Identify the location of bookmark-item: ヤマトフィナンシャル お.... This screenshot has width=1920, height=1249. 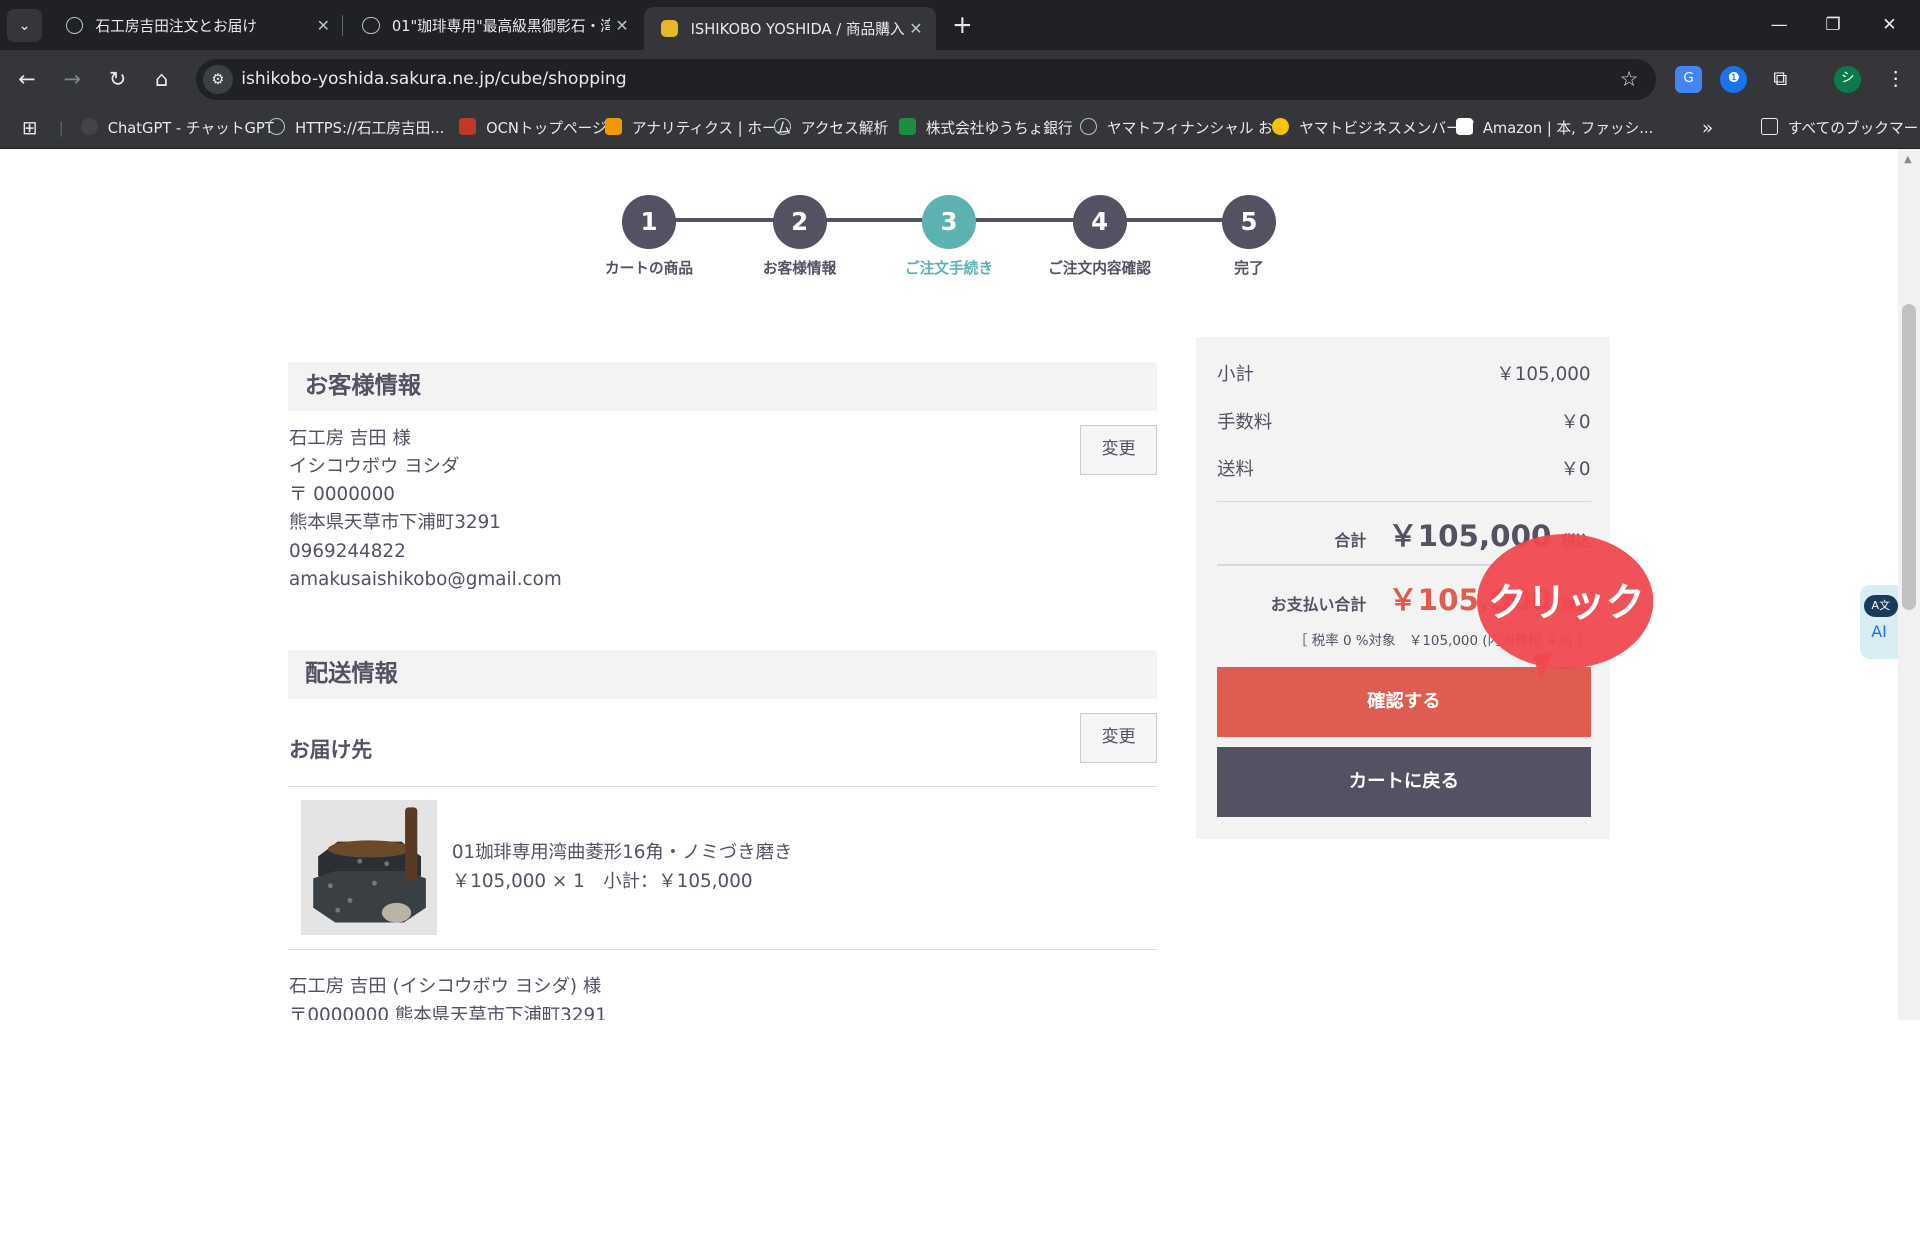
(1183, 129).